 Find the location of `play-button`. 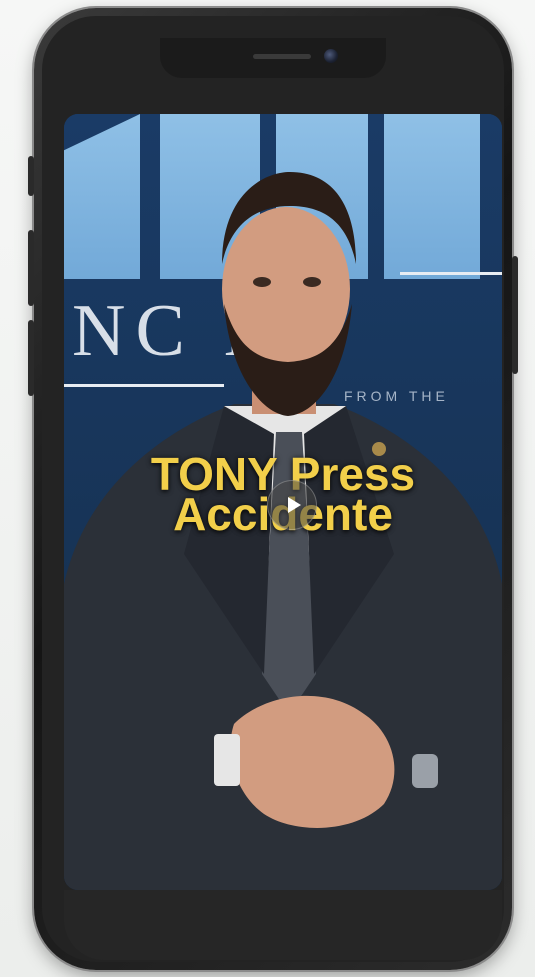

play-button is located at coordinates (292, 505).